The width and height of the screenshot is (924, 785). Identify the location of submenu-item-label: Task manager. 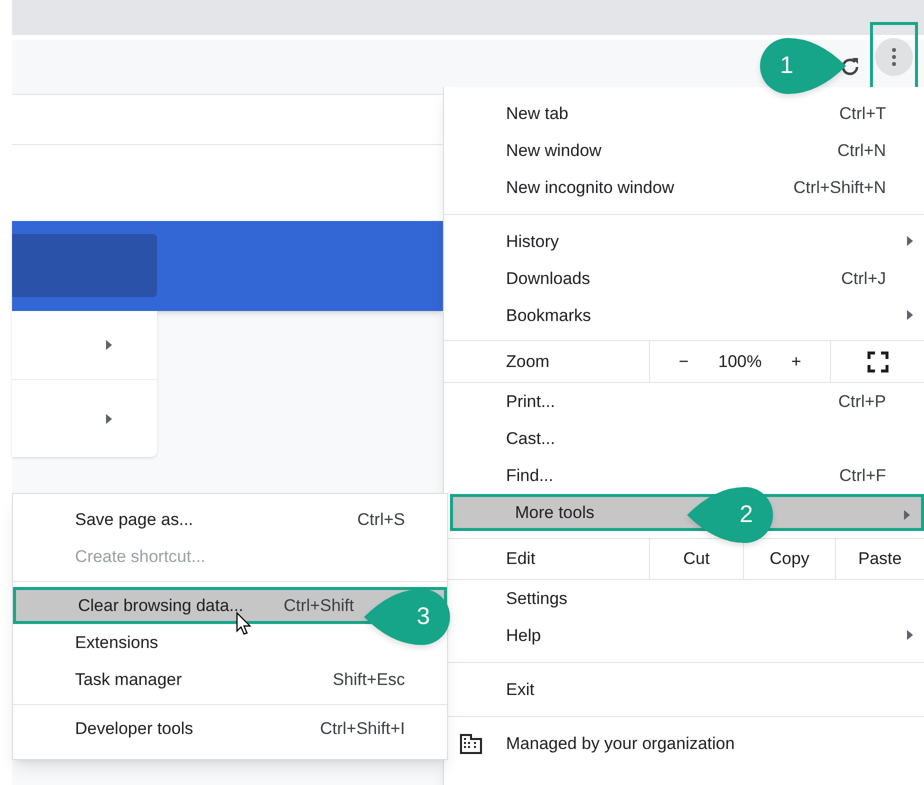
(128, 679).